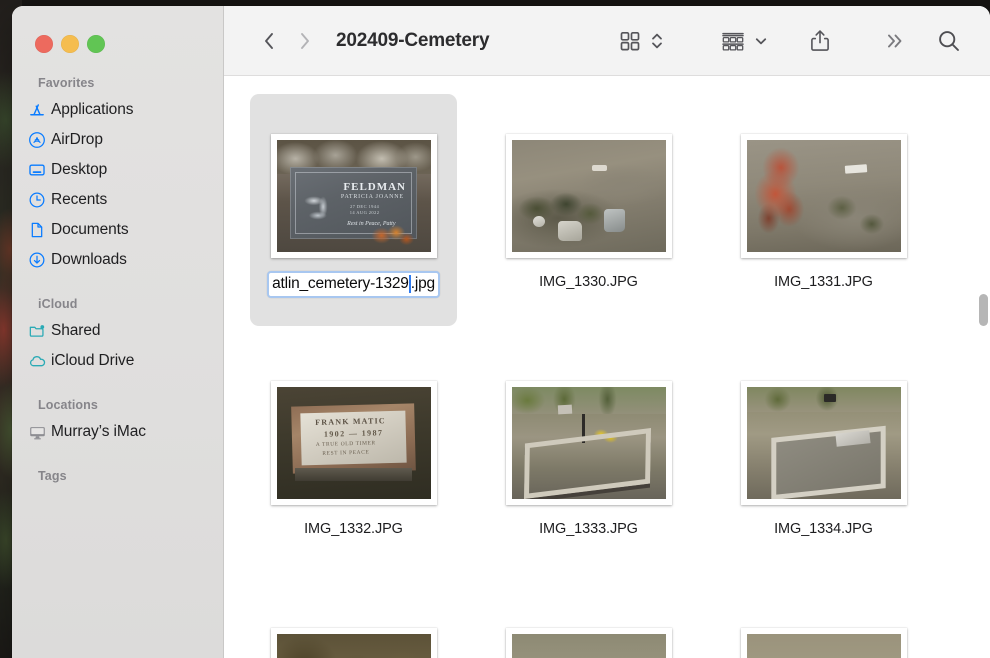  Describe the element at coordinates (570, 230) in the screenshot. I see `photo-rock-left` at that location.